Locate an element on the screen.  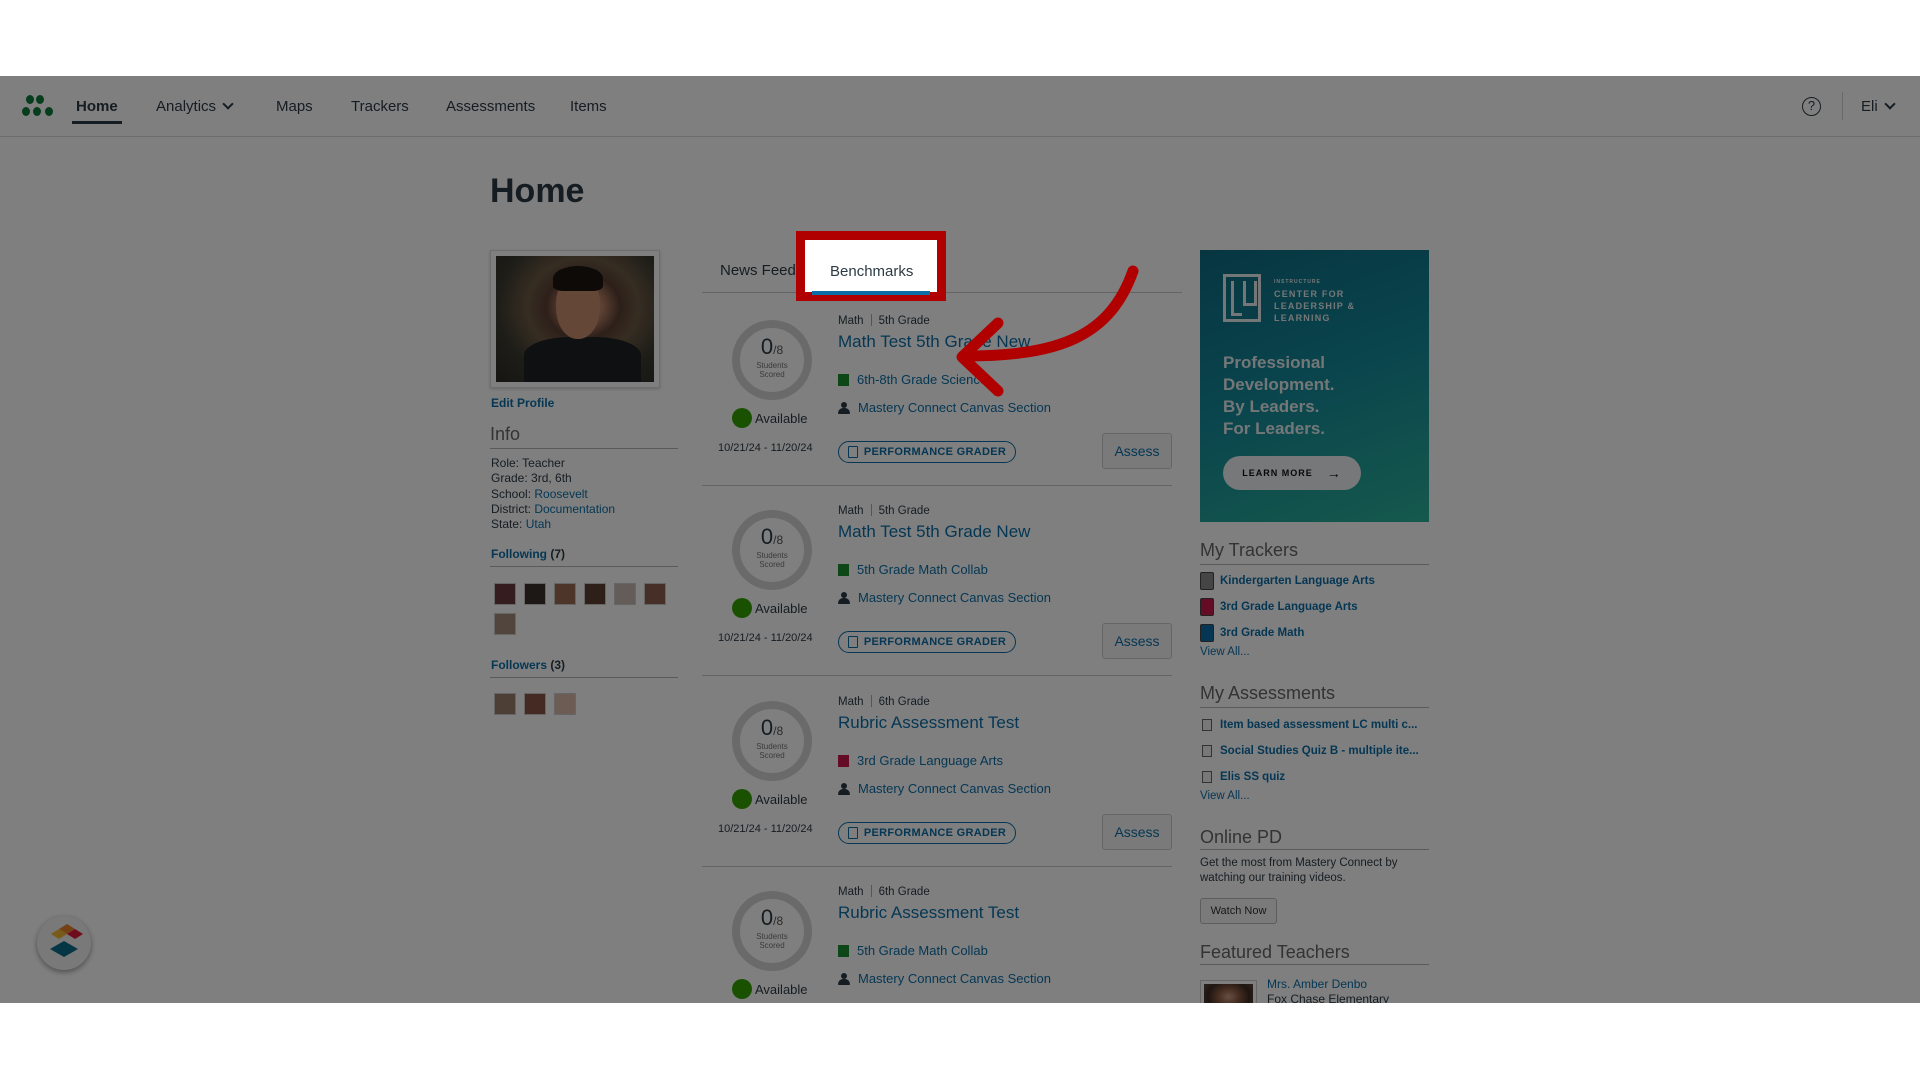
featured-teacher-photo is located at coordinates (1228, 991).